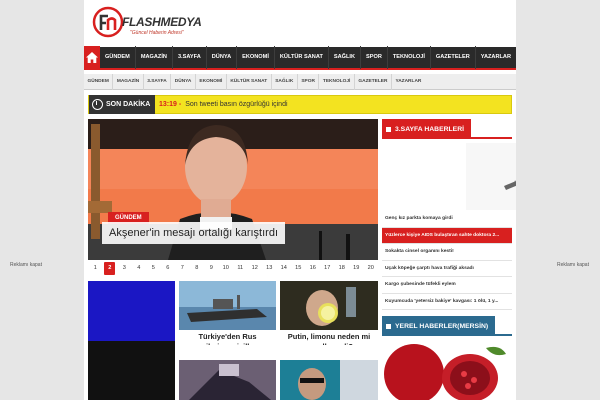 The height and width of the screenshot is (400, 600). What do you see at coordinates (373, 81) in the screenshot?
I see `subnav-item-gazeteler: GAZETELER` at bounding box center [373, 81].